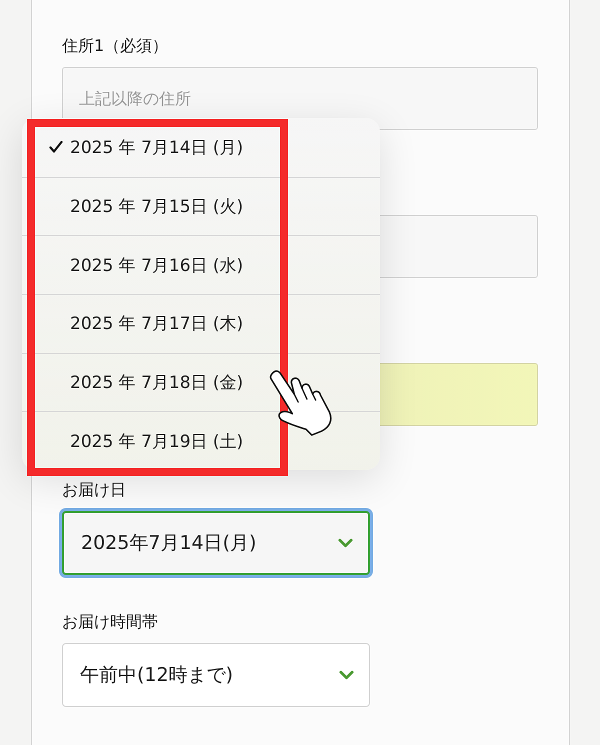 The width and height of the screenshot is (600, 745). Describe the element at coordinates (216, 675) in the screenshot. I see `select-field: 午前中(12時まで)` at that location.